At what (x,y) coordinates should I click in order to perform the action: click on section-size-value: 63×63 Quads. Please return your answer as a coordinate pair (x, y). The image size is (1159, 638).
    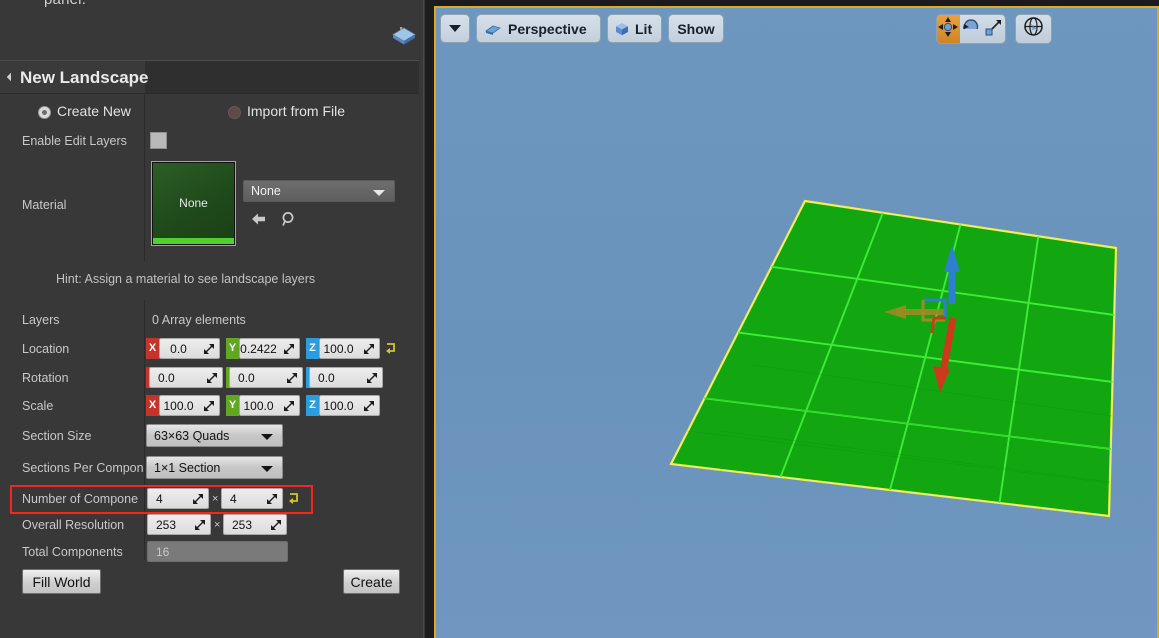
    Looking at the image, I should click on (192, 436).